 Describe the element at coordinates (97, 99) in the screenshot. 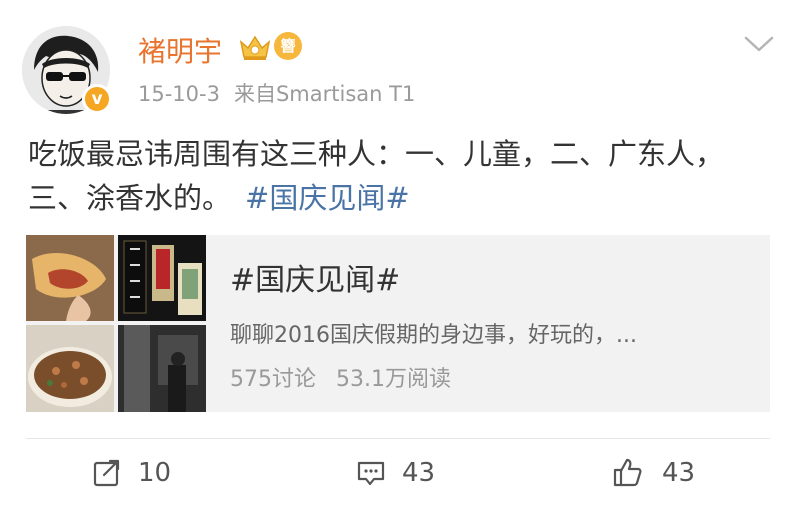

I see `verified-badge: v` at that location.